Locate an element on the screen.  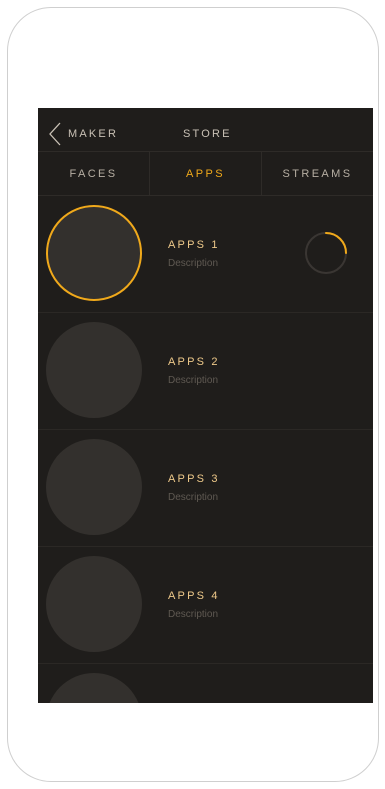
item-title: APPS 1 is located at coordinates (194, 245).